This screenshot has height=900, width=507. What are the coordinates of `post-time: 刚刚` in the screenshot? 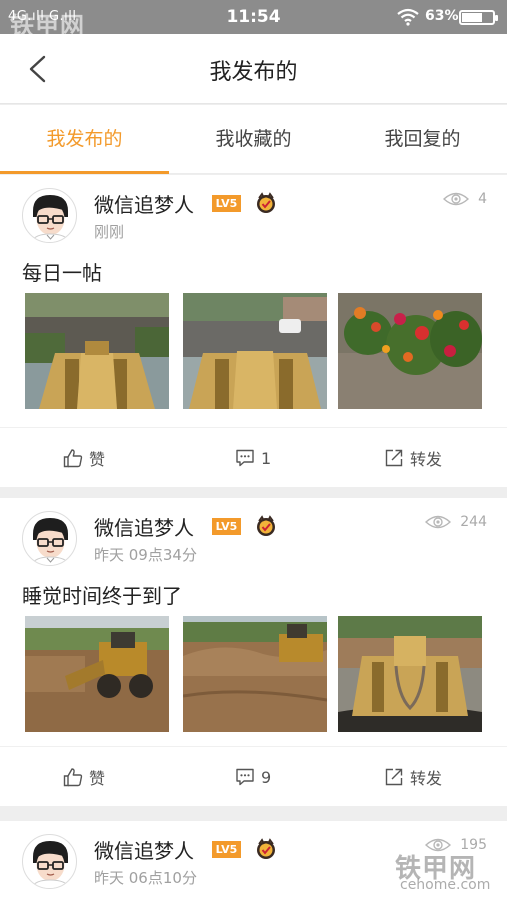 It's located at (109, 232).